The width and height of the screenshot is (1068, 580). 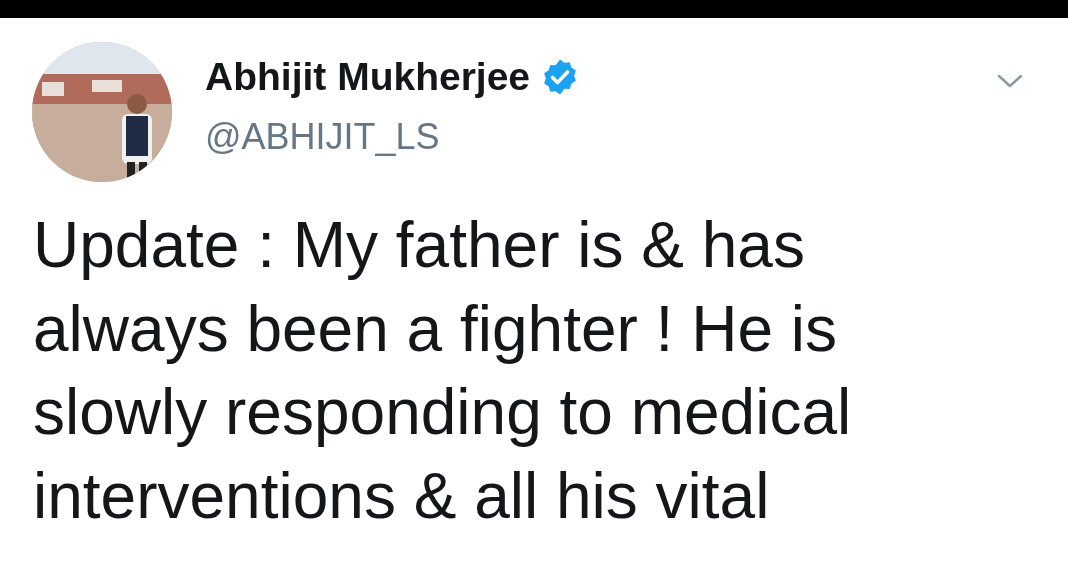 What do you see at coordinates (600, 136) in the screenshot?
I see `author-handle: @ABHIJIT_LS` at bounding box center [600, 136].